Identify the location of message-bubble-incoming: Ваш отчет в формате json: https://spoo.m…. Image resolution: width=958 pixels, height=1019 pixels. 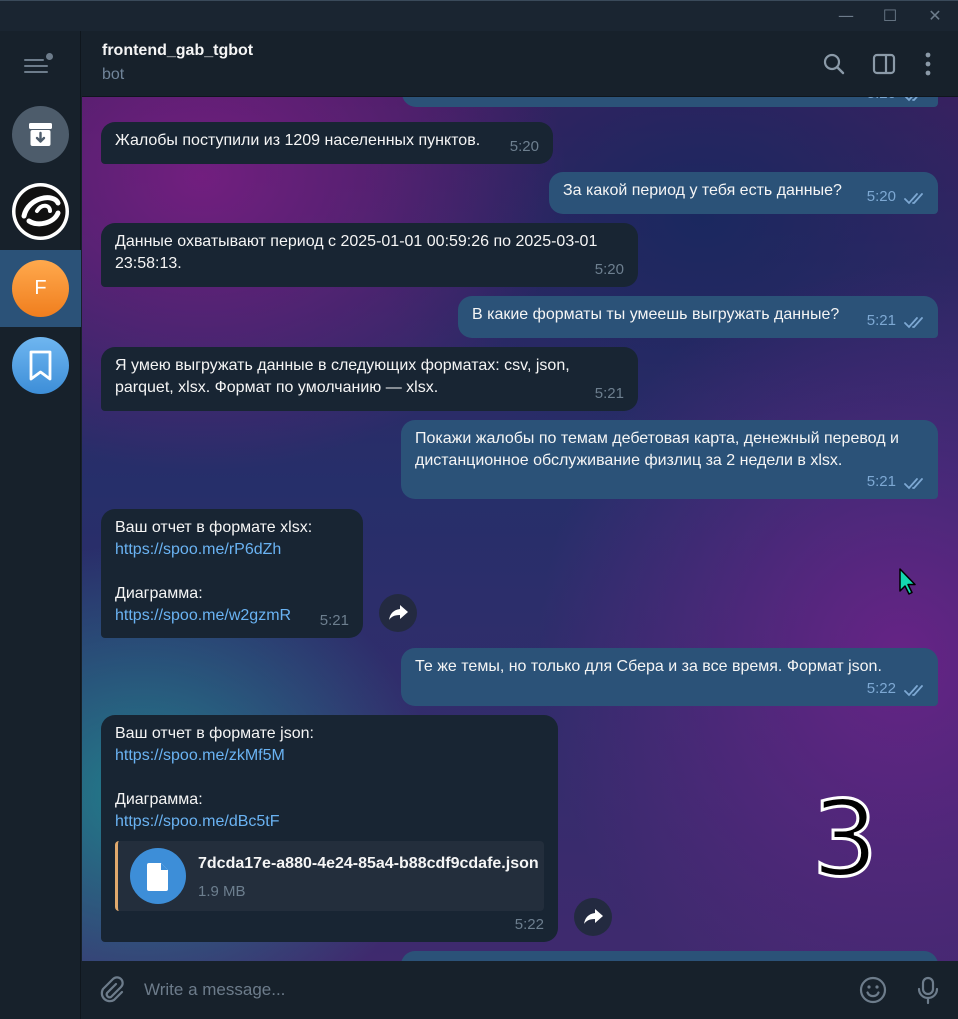
(329, 828).